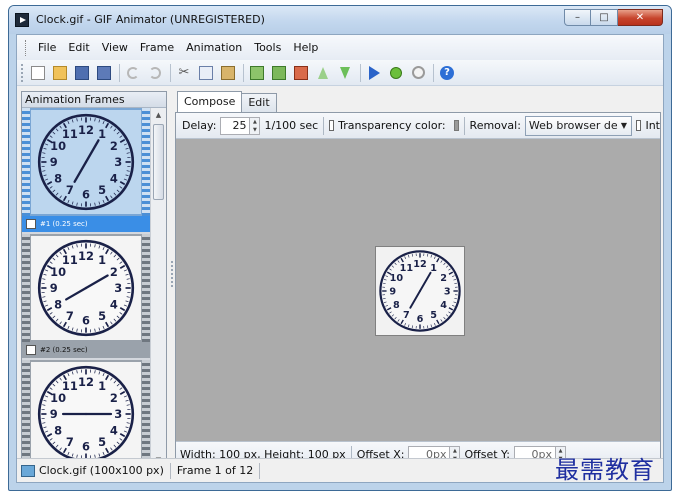 This screenshot has height=494, width=677. What do you see at coordinates (86, 350) in the screenshot?
I see `frame-caption: #2 (0.25 sec)` at bounding box center [86, 350].